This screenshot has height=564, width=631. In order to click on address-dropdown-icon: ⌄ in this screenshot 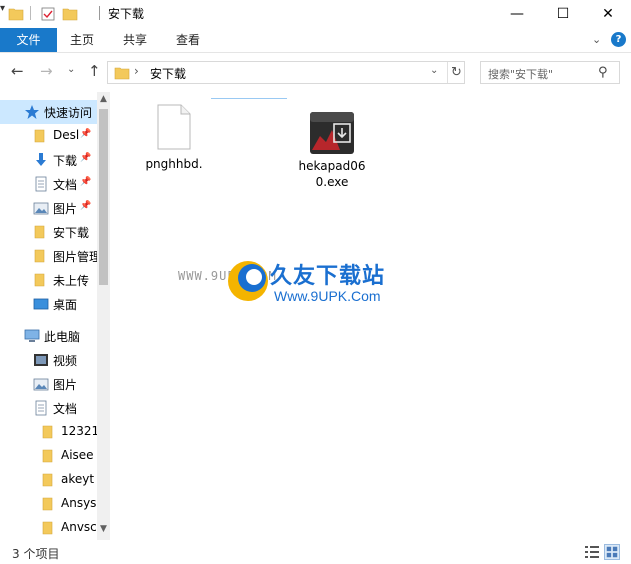, I will do `click(434, 70)`.